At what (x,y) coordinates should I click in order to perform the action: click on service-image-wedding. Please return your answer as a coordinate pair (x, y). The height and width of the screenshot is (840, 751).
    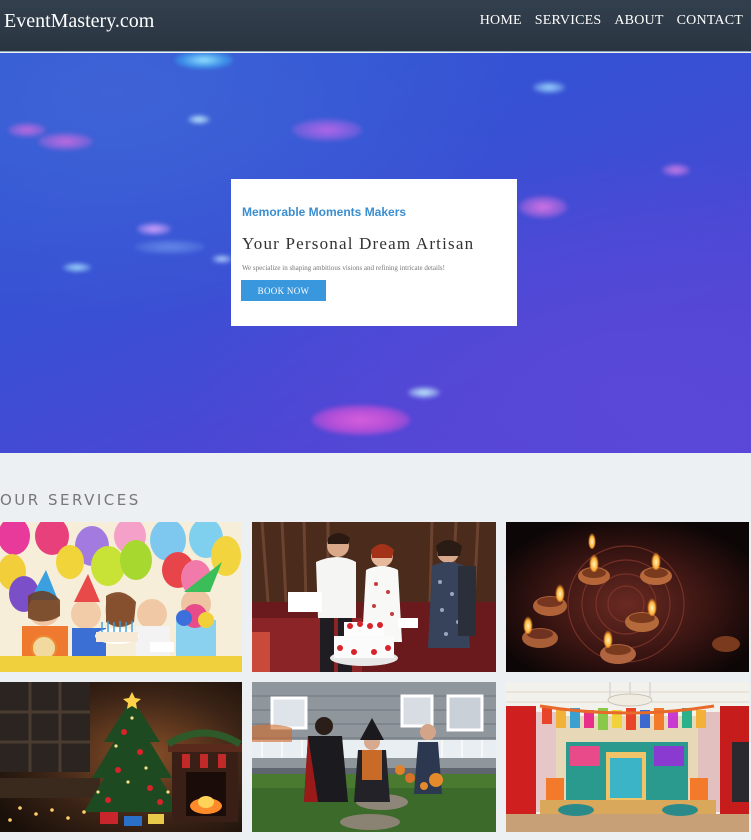
    Looking at the image, I should click on (374, 597).